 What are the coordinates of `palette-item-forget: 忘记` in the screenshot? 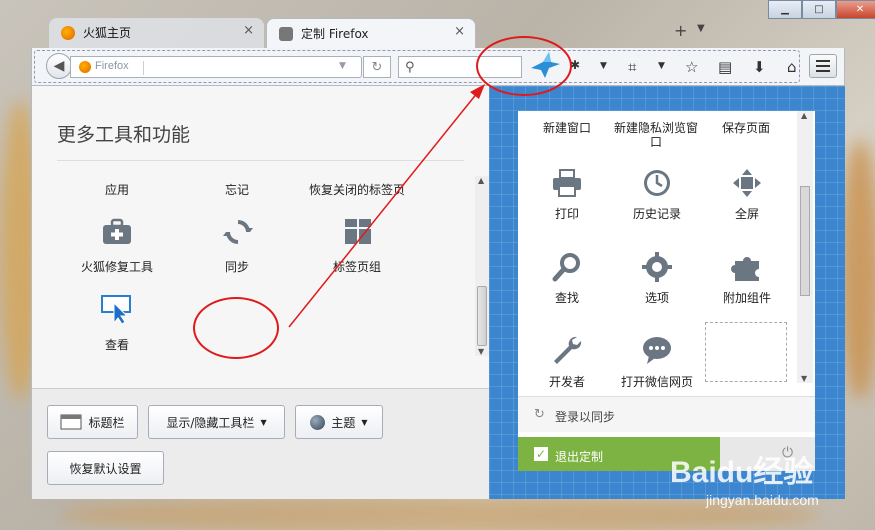 It's located at (237, 189).